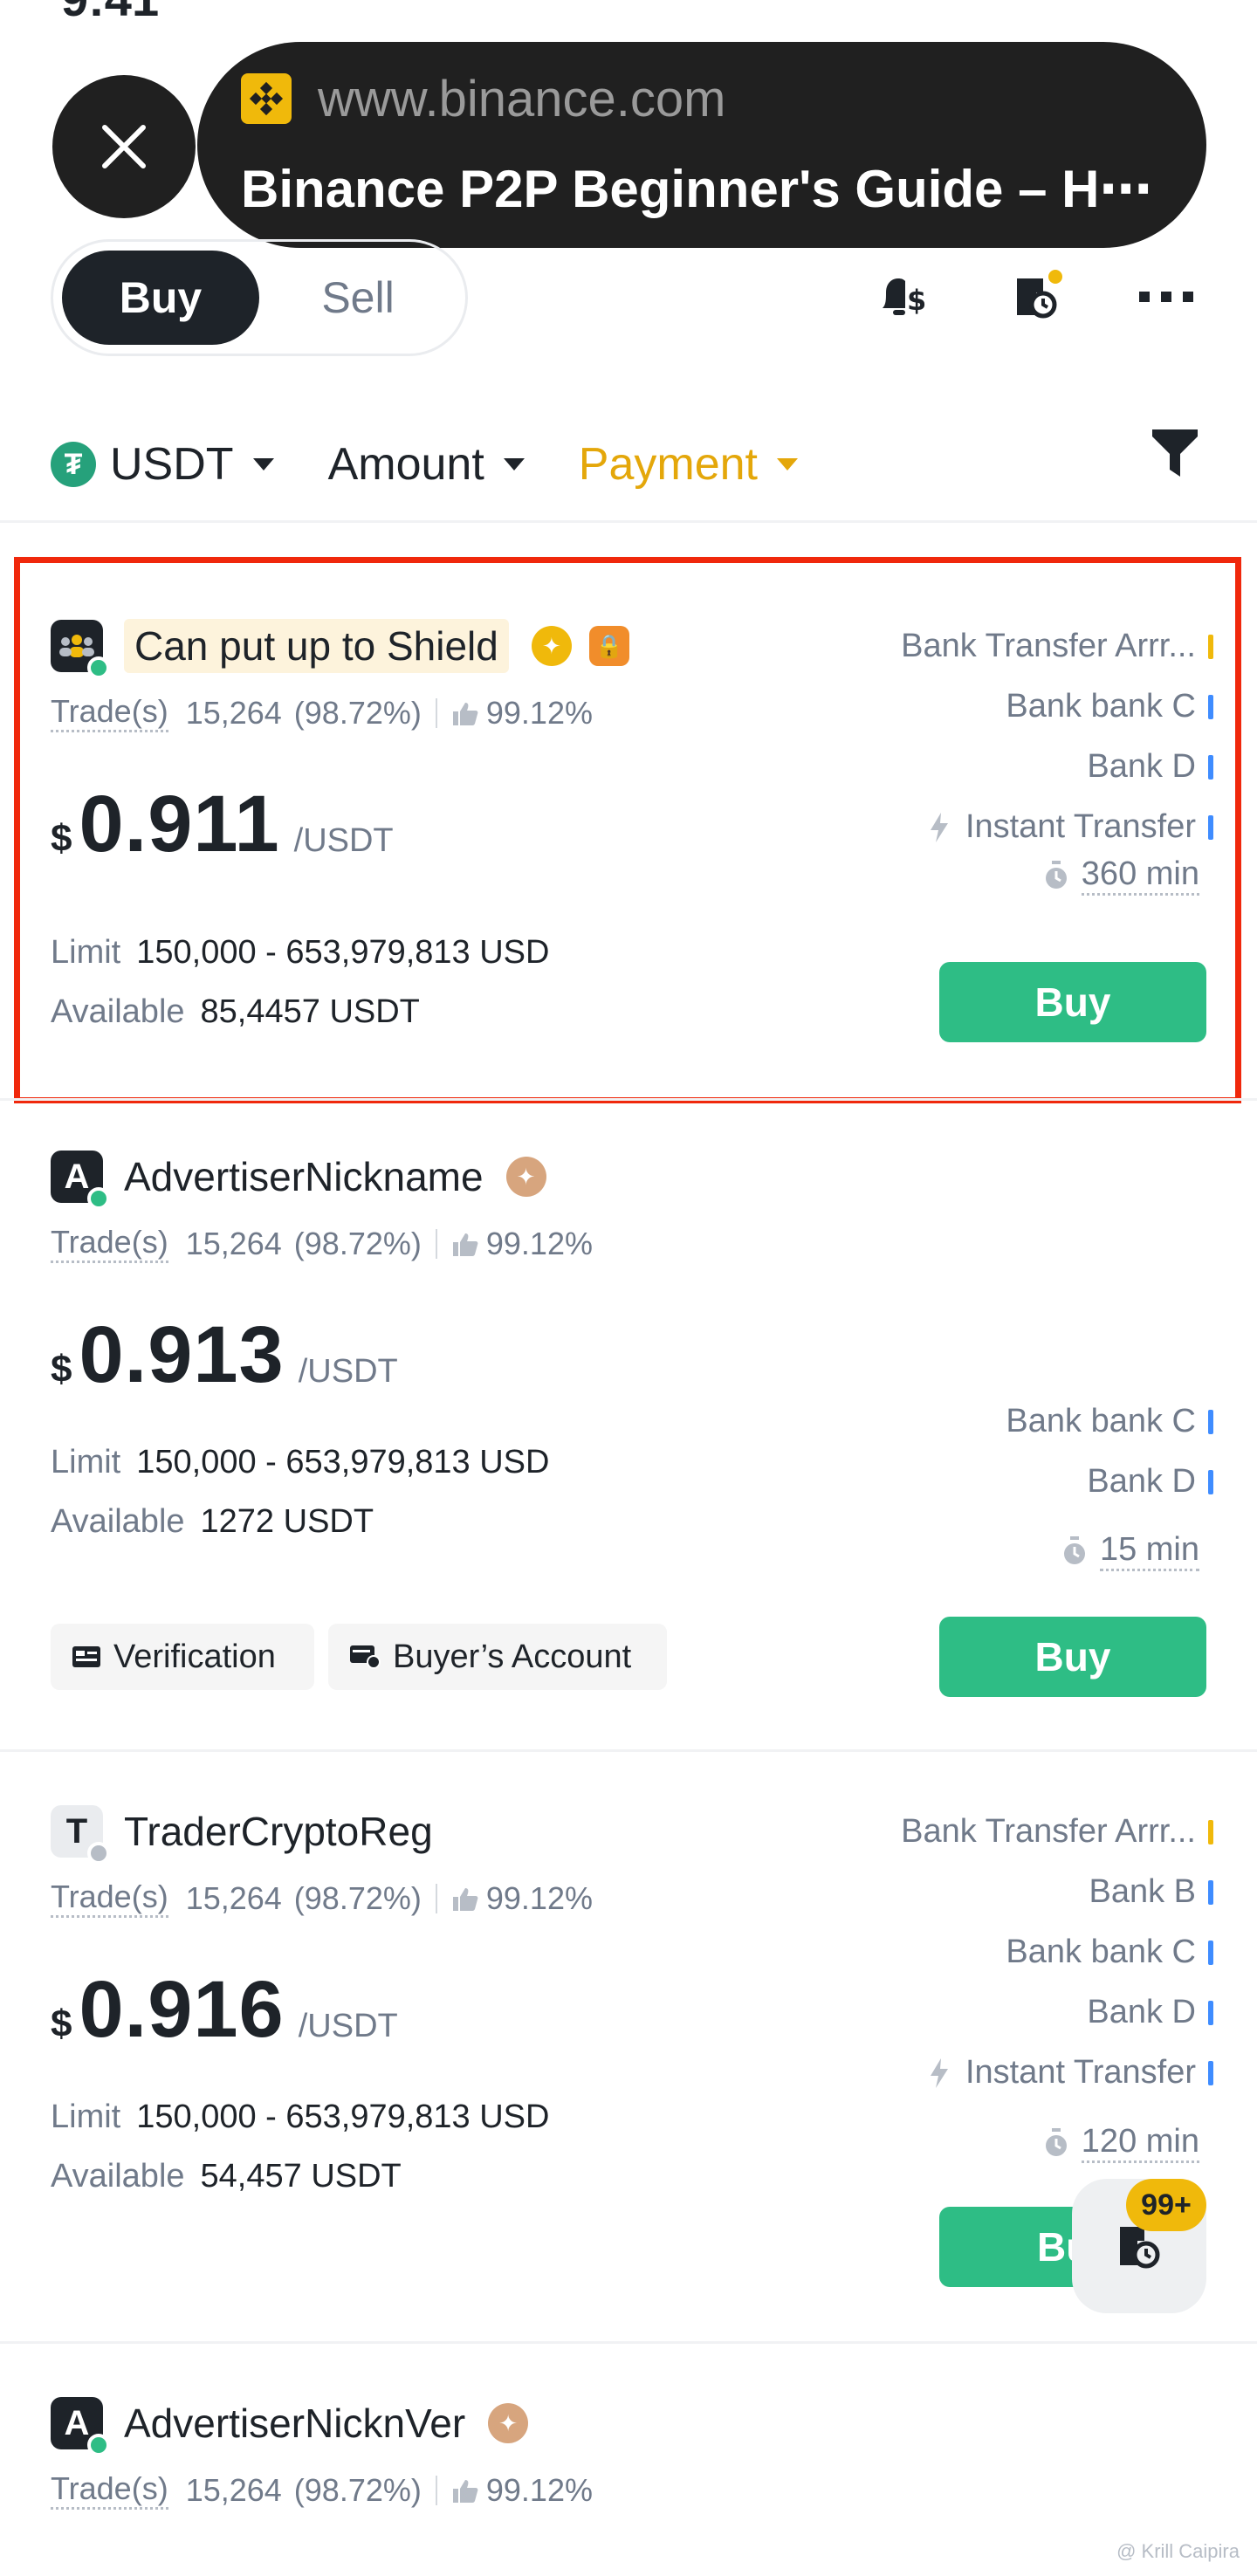  I want to click on available-value: 1272 USDT, so click(287, 1522).